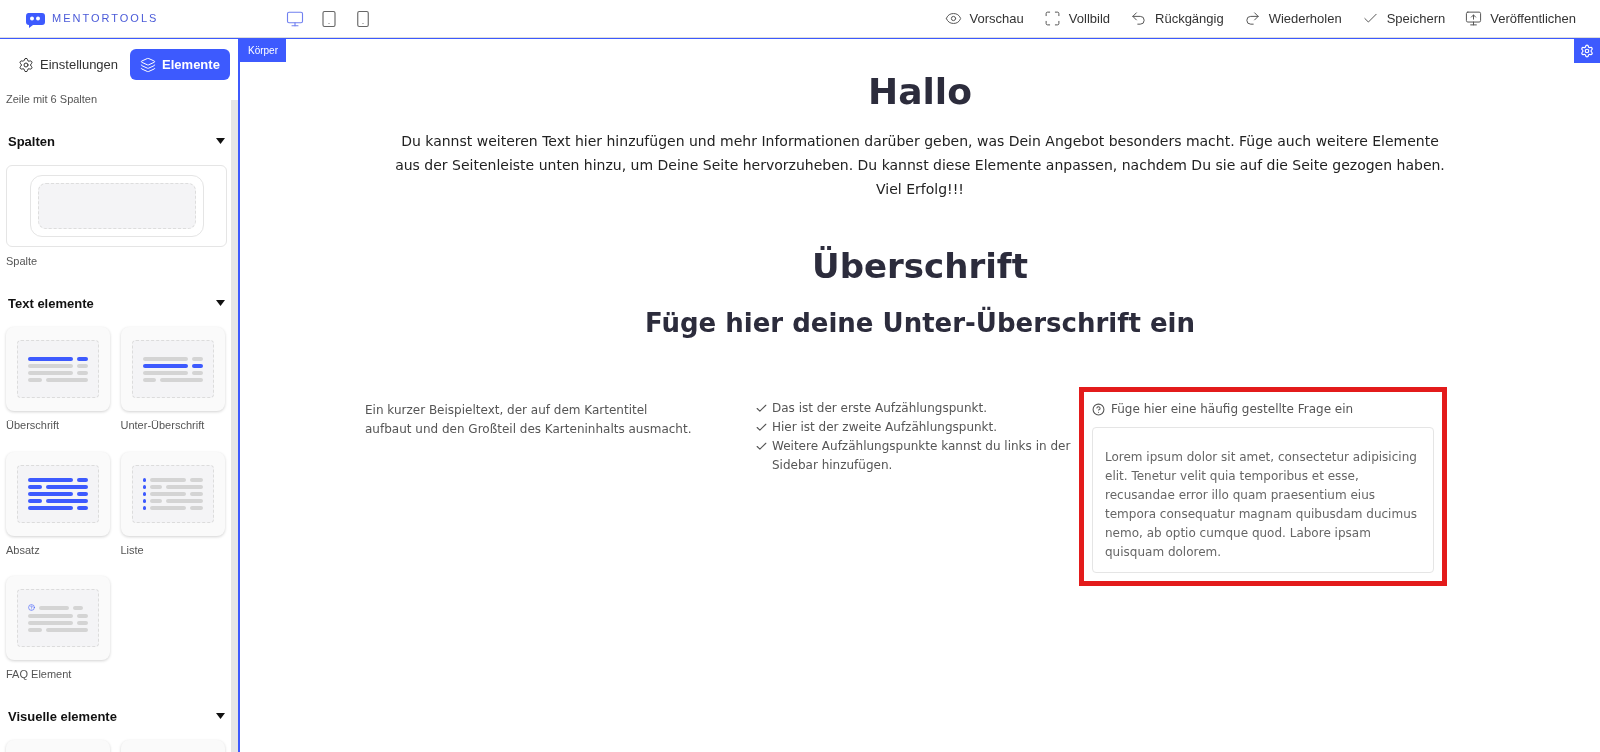 This screenshot has height=752, width=1600. What do you see at coordinates (920, 266) in the screenshot?
I see `heading: Überschrift` at bounding box center [920, 266].